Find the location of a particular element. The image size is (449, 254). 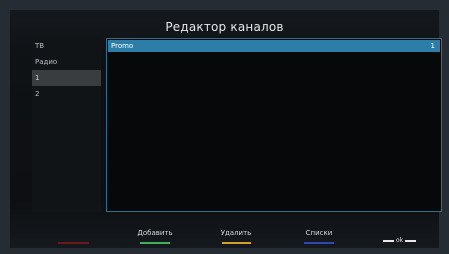

add-button-label: Добавить is located at coordinates (155, 233).